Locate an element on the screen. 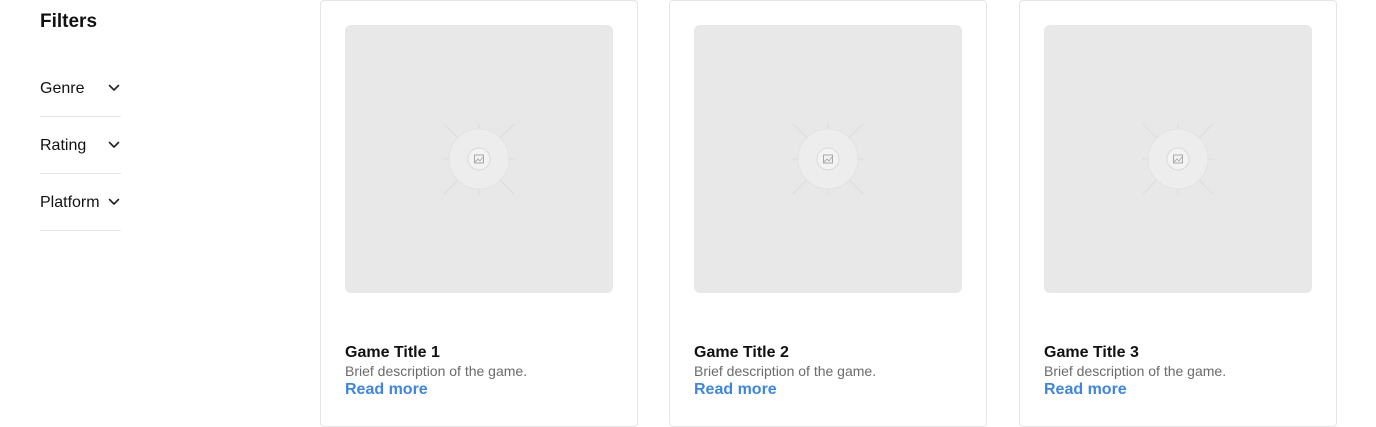  filter-rating: Rating is located at coordinates (80, 145).